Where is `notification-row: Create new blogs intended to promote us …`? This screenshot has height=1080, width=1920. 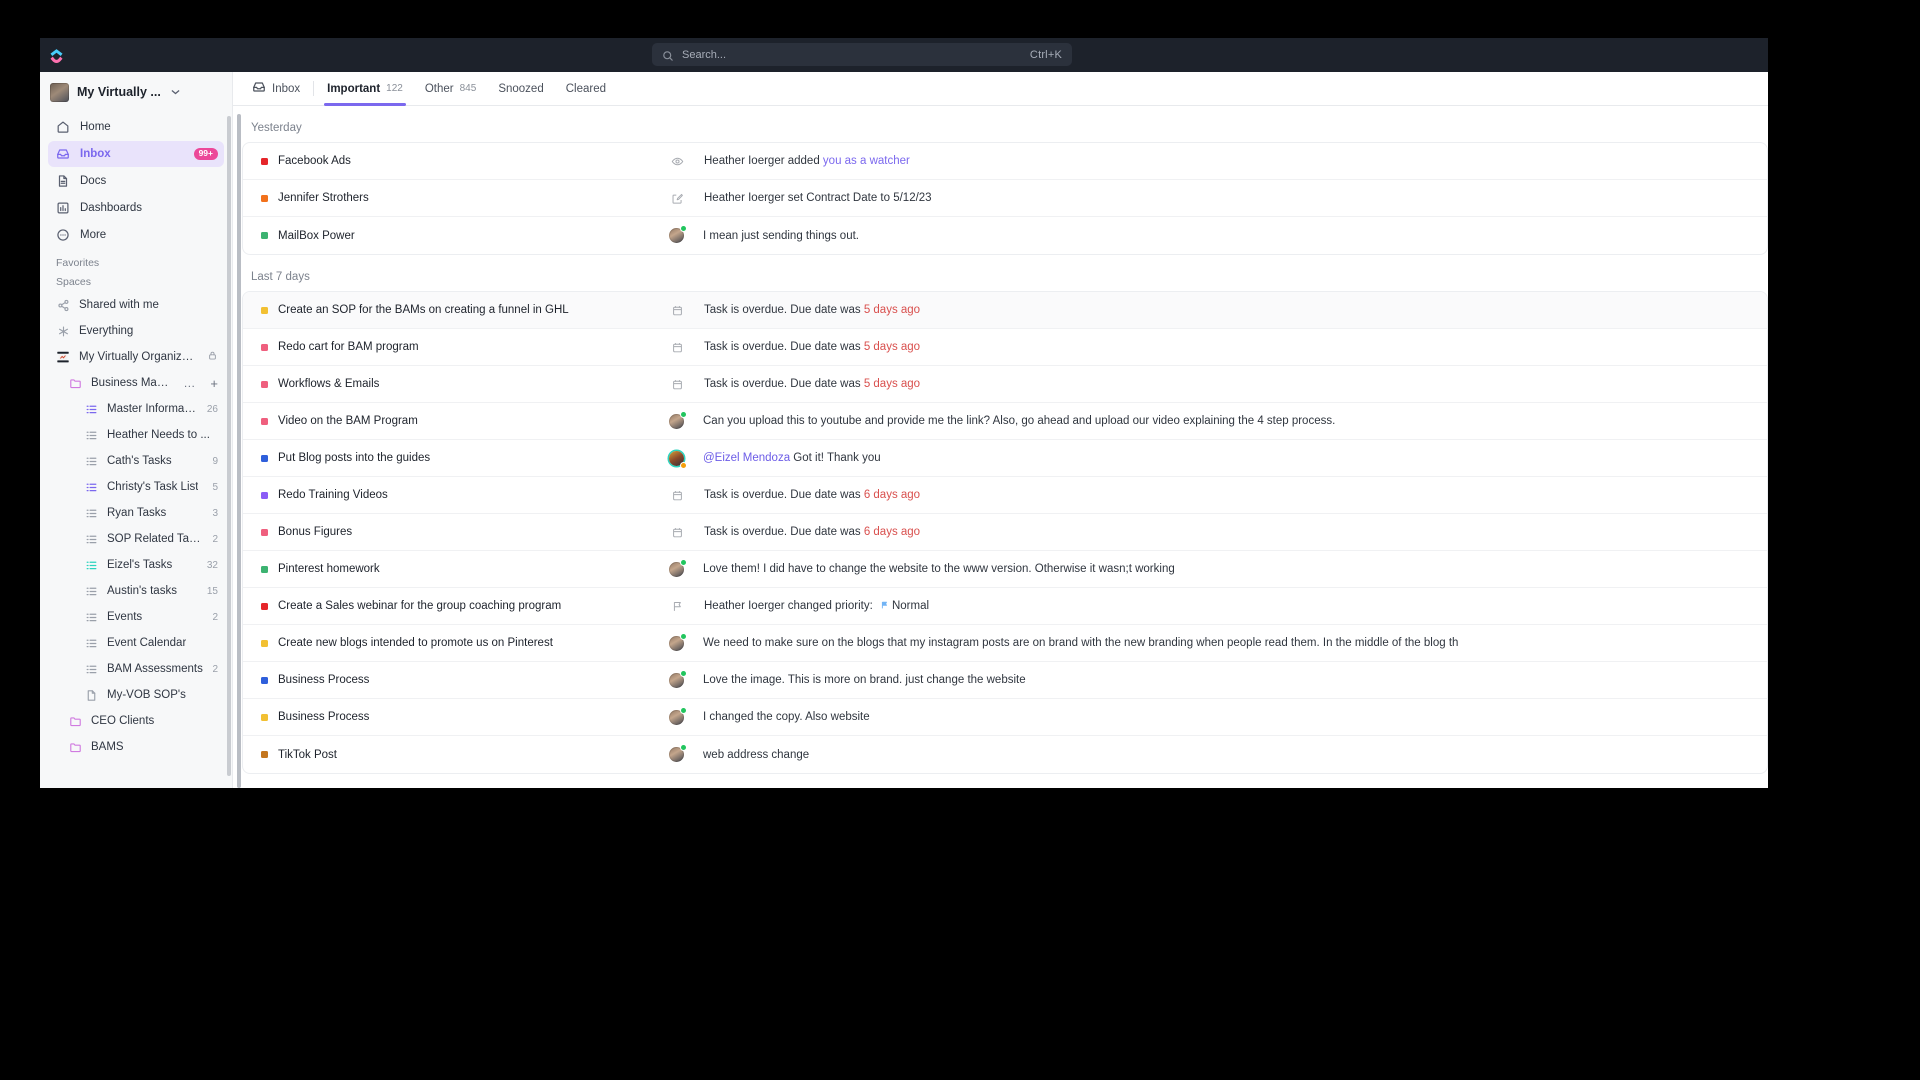 notification-row: Create new blogs intended to promote us … is located at coordinates (1005, 643).